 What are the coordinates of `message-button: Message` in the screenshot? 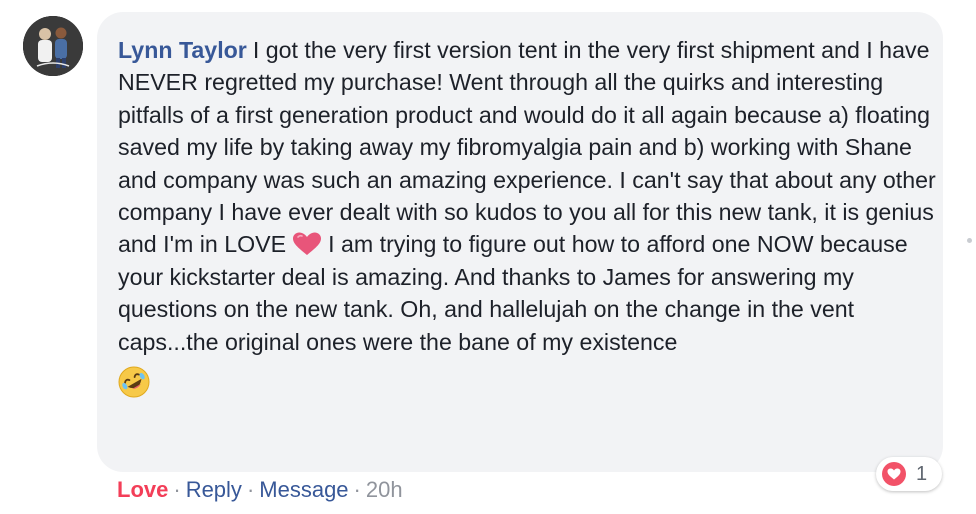 It's located at (303, 489).